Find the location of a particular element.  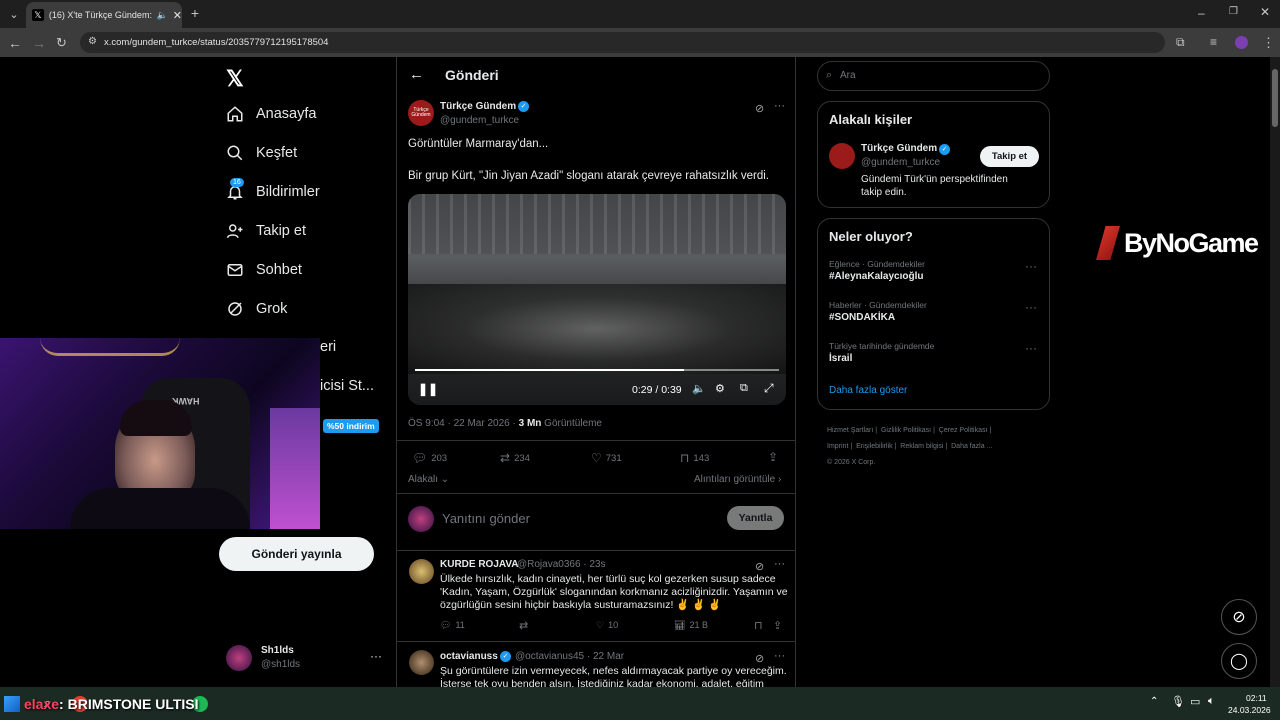

sidebar-item-explore: Keşfet is located at coordinates (261, 153).